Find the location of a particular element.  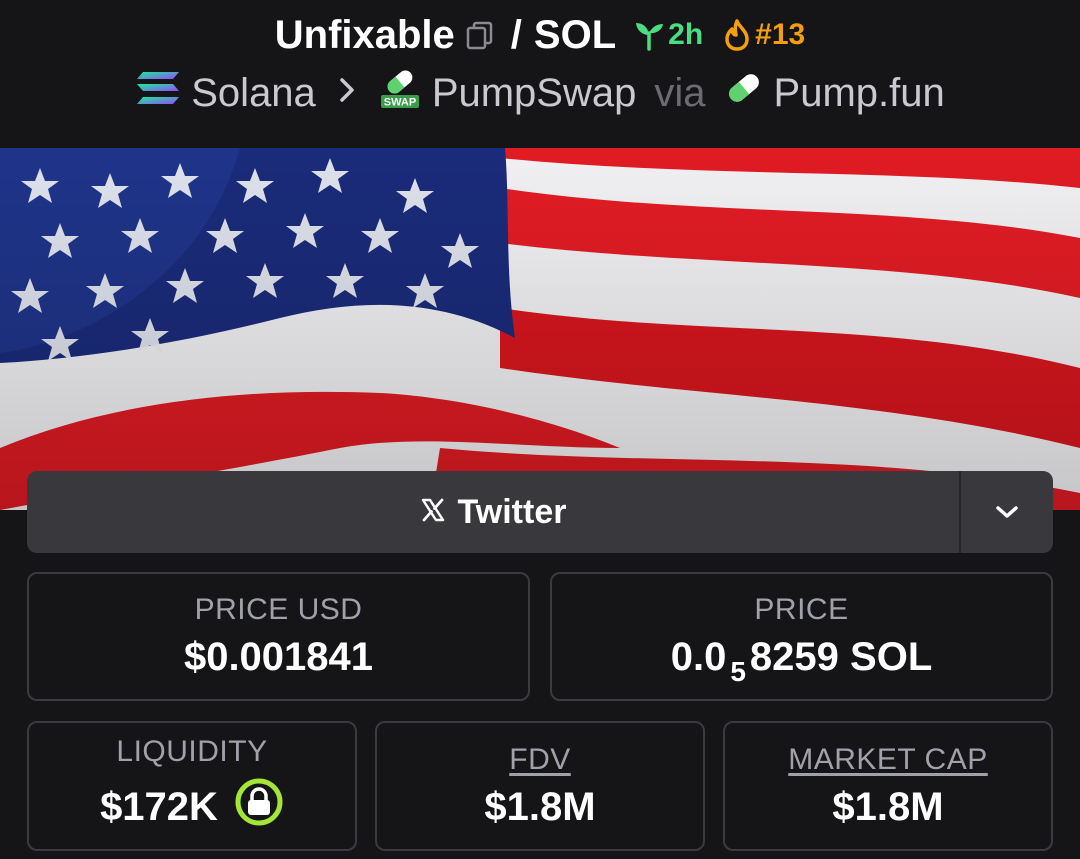

pair-age: 2h is located at coordinates (668, 35).